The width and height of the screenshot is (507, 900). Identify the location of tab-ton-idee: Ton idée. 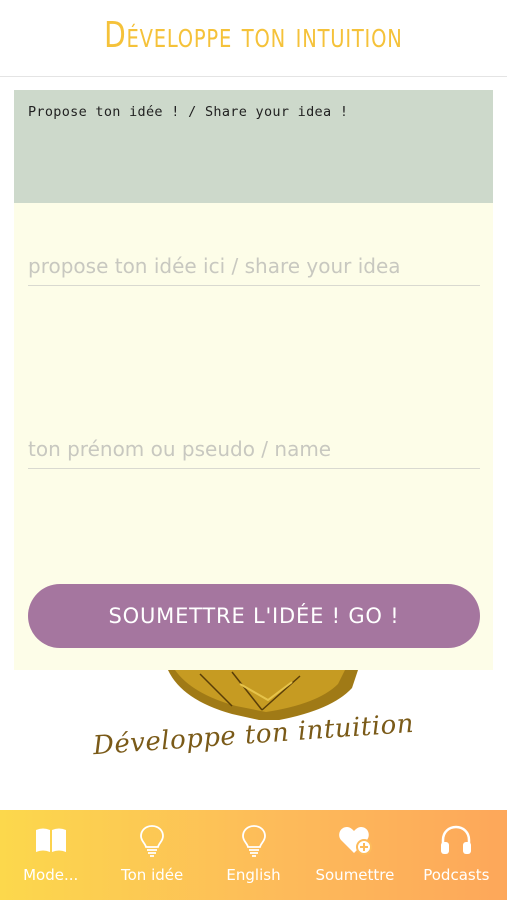
(151, 855).